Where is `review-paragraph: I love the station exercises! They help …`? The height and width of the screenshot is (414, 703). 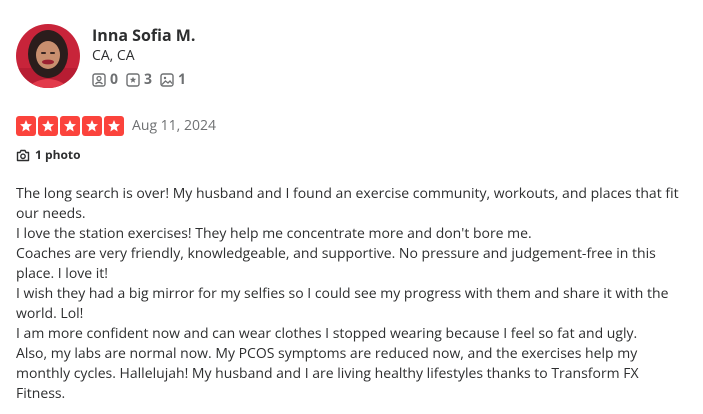
review-paragraph: I love the station exercises! They help … is located at coordinates (274, 233).